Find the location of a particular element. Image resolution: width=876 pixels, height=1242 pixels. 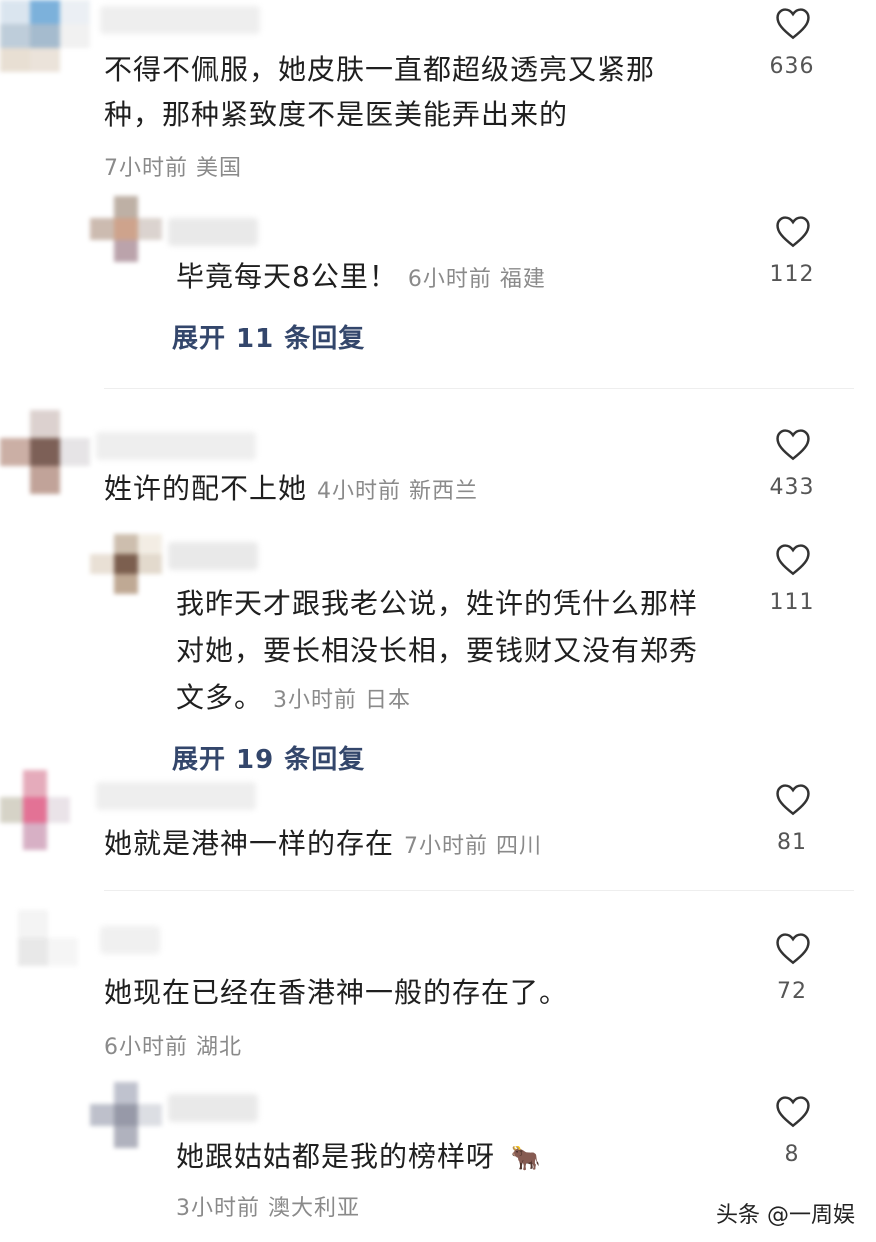

expand-replies-link: 展开 11 条回复 is located at coordinates (268, 336).